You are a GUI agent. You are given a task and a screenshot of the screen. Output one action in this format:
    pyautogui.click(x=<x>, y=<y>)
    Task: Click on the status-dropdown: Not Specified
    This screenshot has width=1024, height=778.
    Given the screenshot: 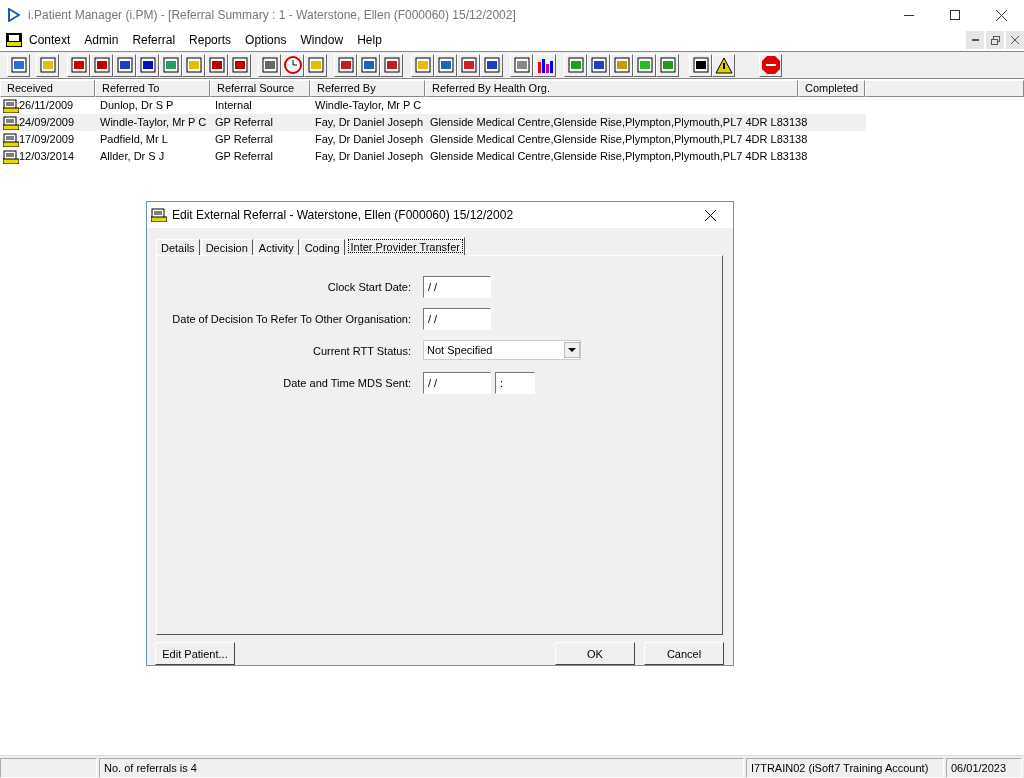 What is the action you would take?
    pyautogui.click(x=502, y=350)
    